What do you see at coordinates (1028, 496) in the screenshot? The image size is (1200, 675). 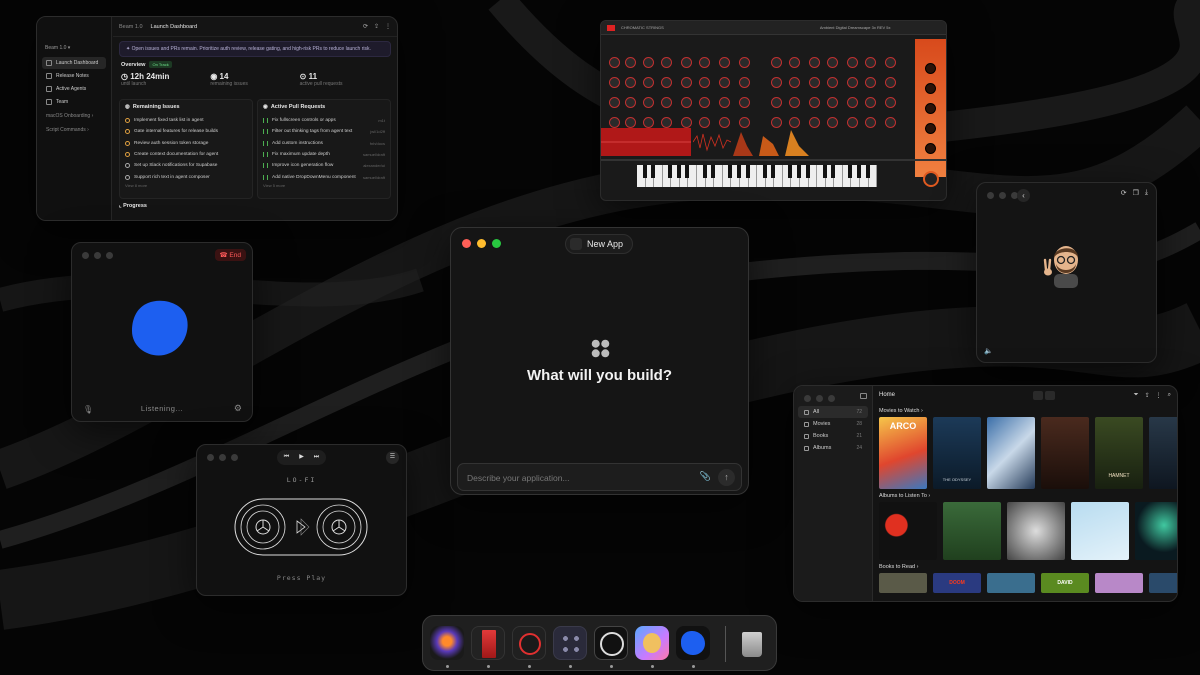 I see `section-albums-to-listen-to: Albums to Listen To ›` at bounding box center [1028, 496].